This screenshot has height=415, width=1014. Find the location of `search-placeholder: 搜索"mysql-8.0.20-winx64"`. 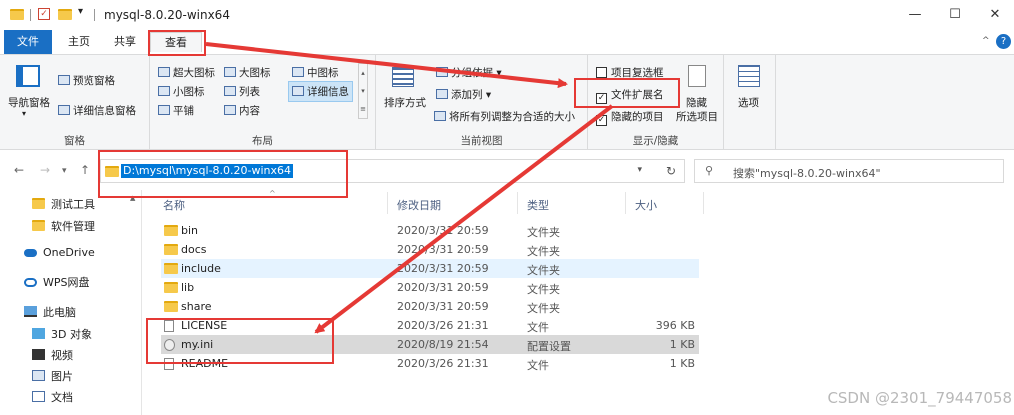

search-placeholder: 搜索"mysql-8.0.20-winx64" is located at coordinates (807, 173).